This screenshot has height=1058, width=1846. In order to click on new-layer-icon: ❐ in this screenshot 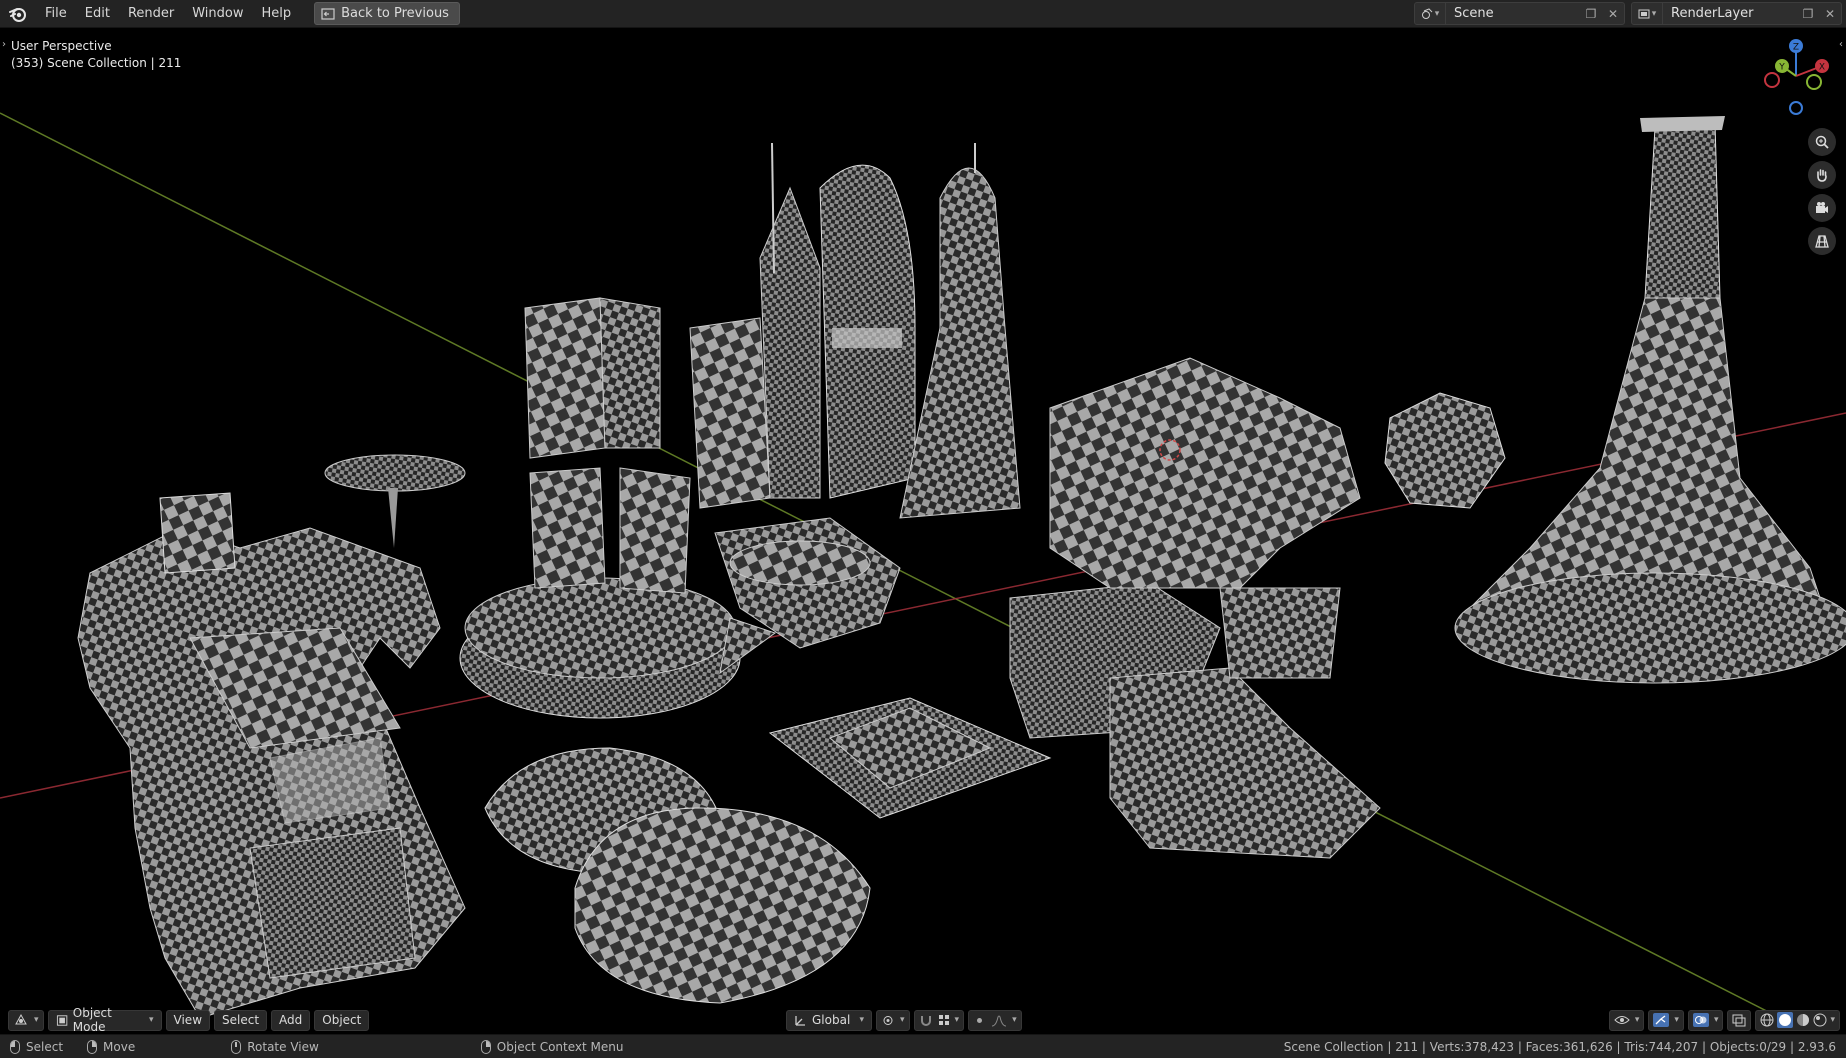, I will do `click(1808, 14)`.